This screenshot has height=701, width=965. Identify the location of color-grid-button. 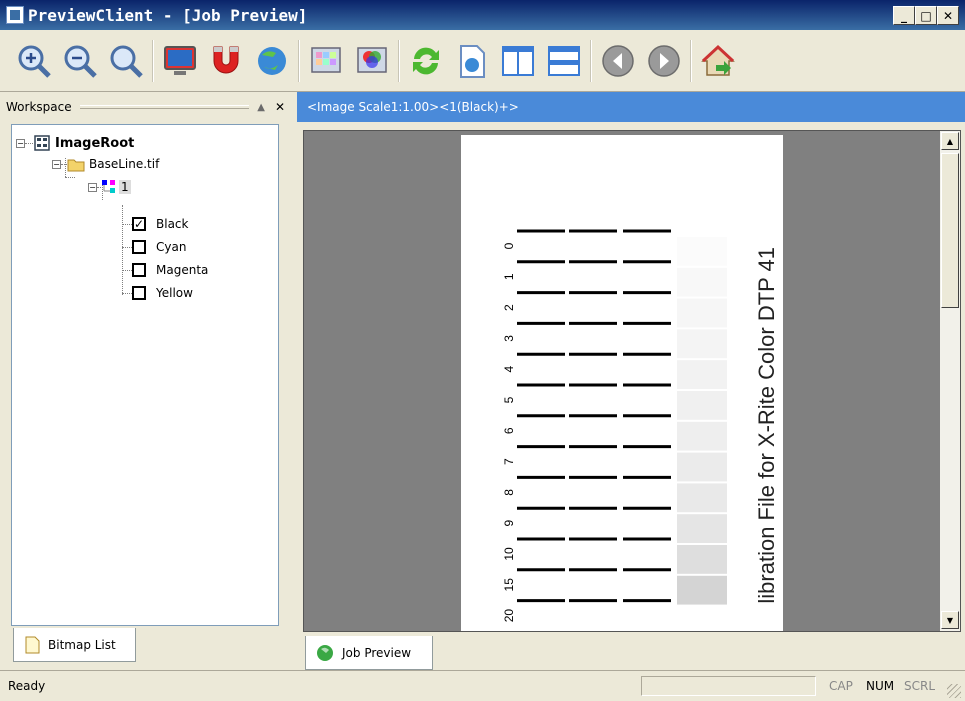
(326, 61).